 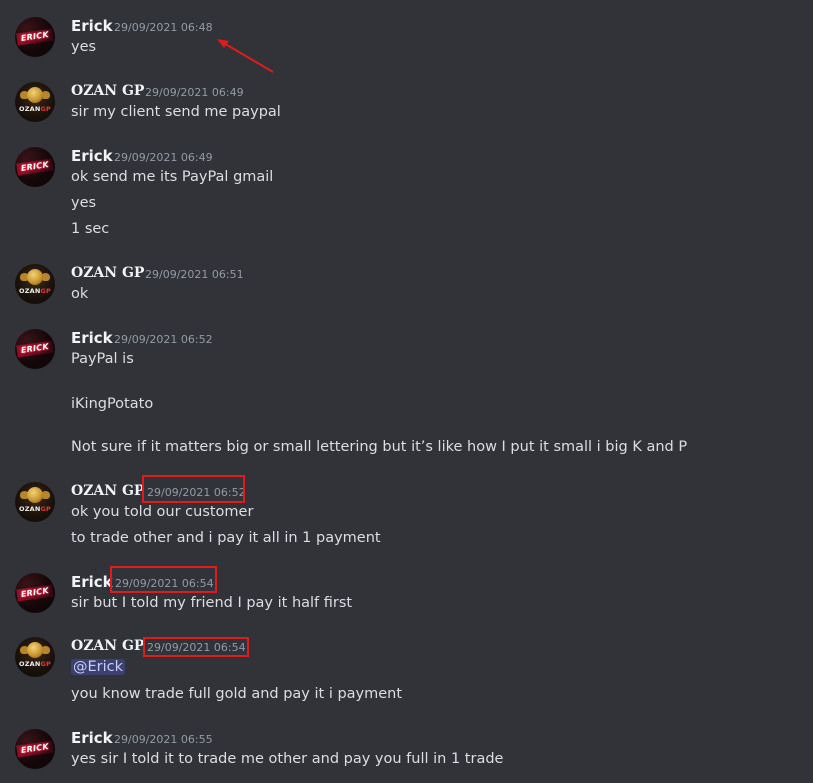 What do you see at coordinates (90, 229) in the screenshot?
I see `message-text: 1 sec` at bounding box center [90, 229].